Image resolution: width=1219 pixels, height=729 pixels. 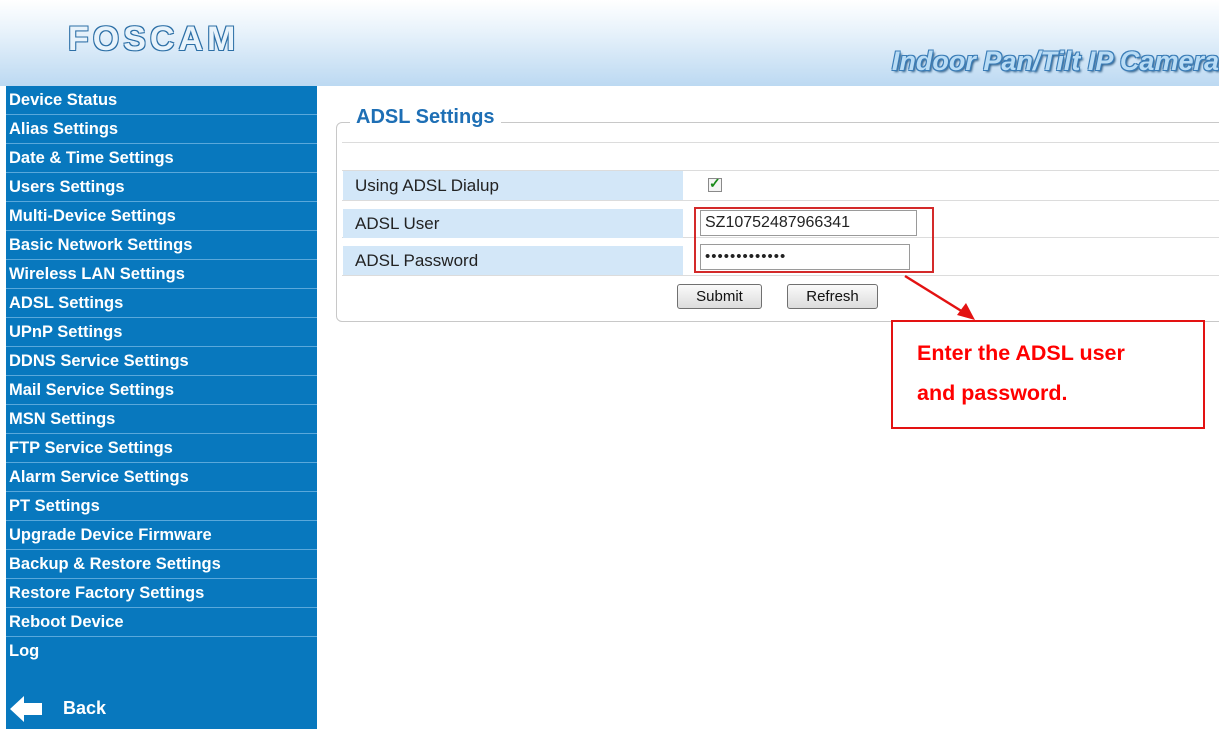 What do you see at coordinates (161, 535) in the screenshot?
I see `sidebar-item-upgrade-device-firmware: Upgrade Device Firmware` at bounding box center [161, 535].